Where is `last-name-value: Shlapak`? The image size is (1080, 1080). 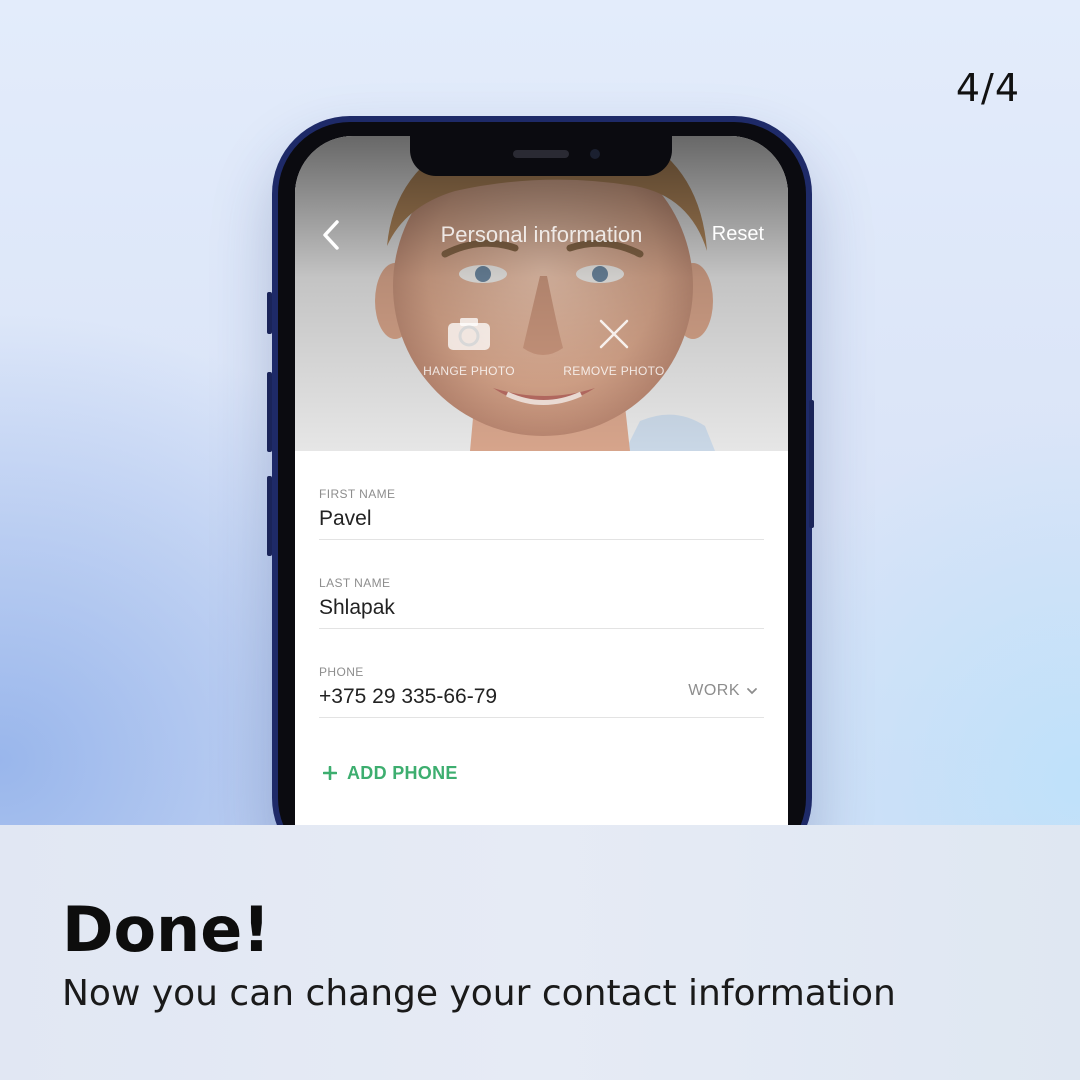 last-name-value: Shlapak is located at coordinates (357, 608).